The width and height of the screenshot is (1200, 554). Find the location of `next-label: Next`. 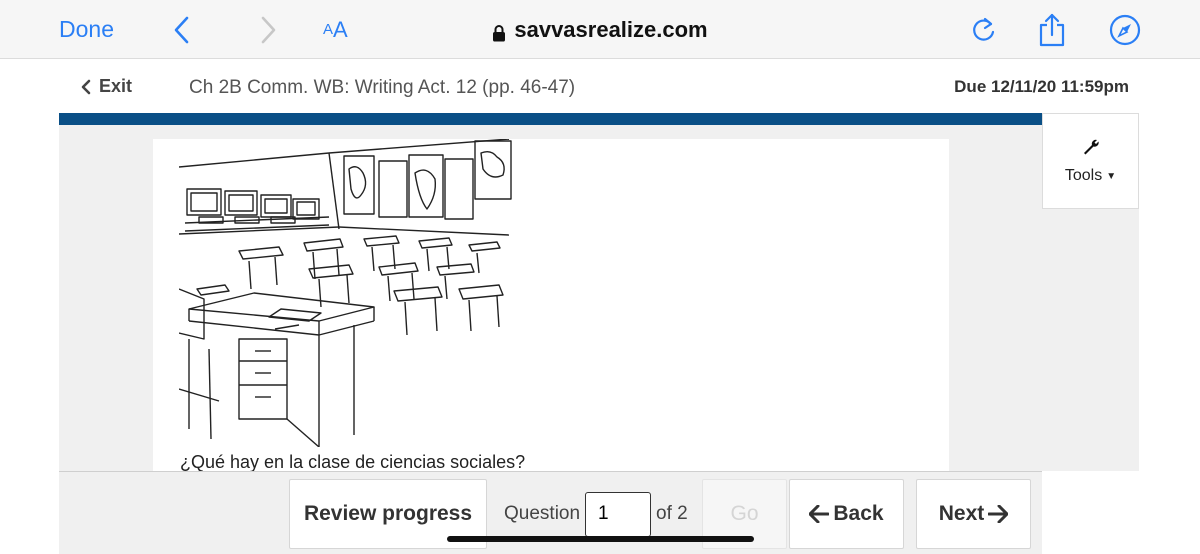

next-label: Next is located at coordinates (961, 513).